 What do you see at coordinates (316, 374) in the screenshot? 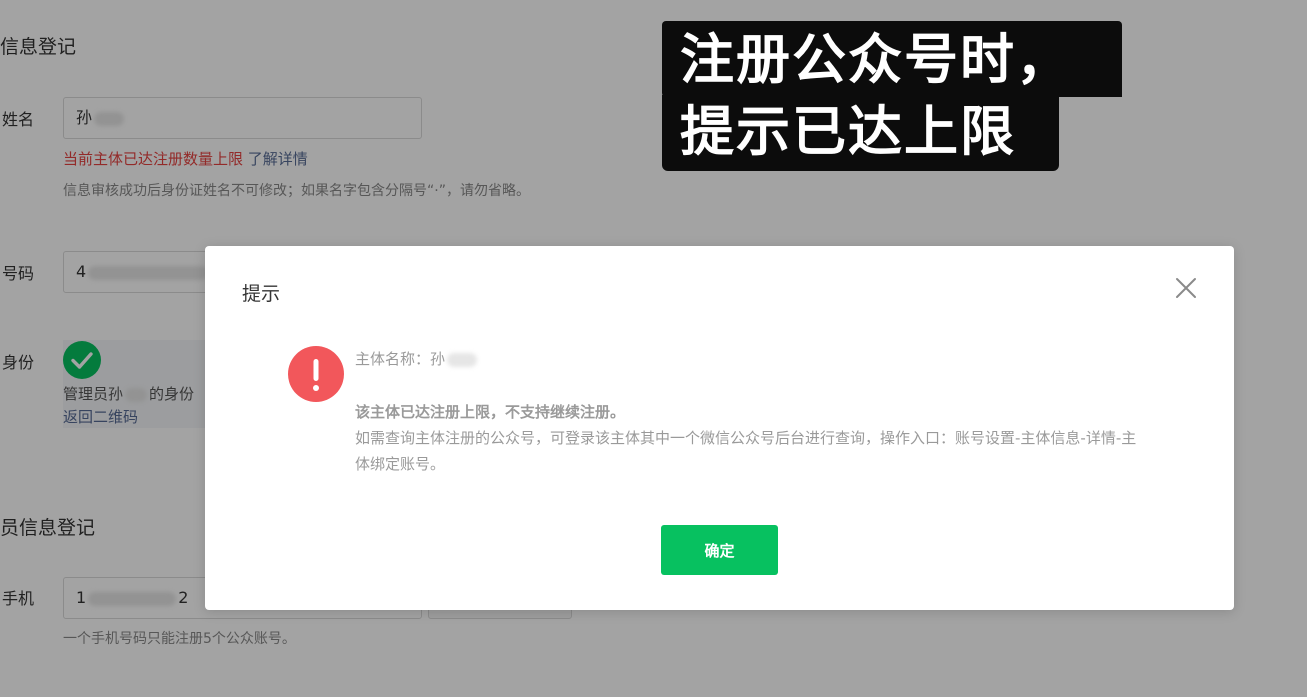
I see `warning-icon` at bounding box center [316, 374].